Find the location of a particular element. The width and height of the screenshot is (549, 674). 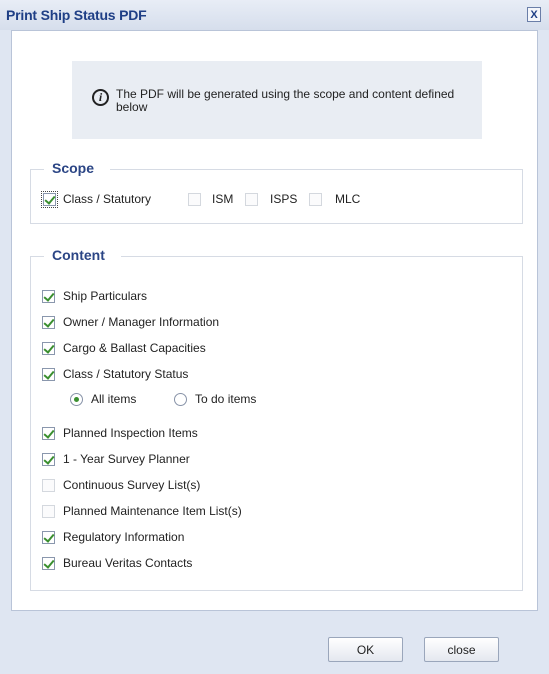

close-x-button: X is located at coordinates (534, 14).